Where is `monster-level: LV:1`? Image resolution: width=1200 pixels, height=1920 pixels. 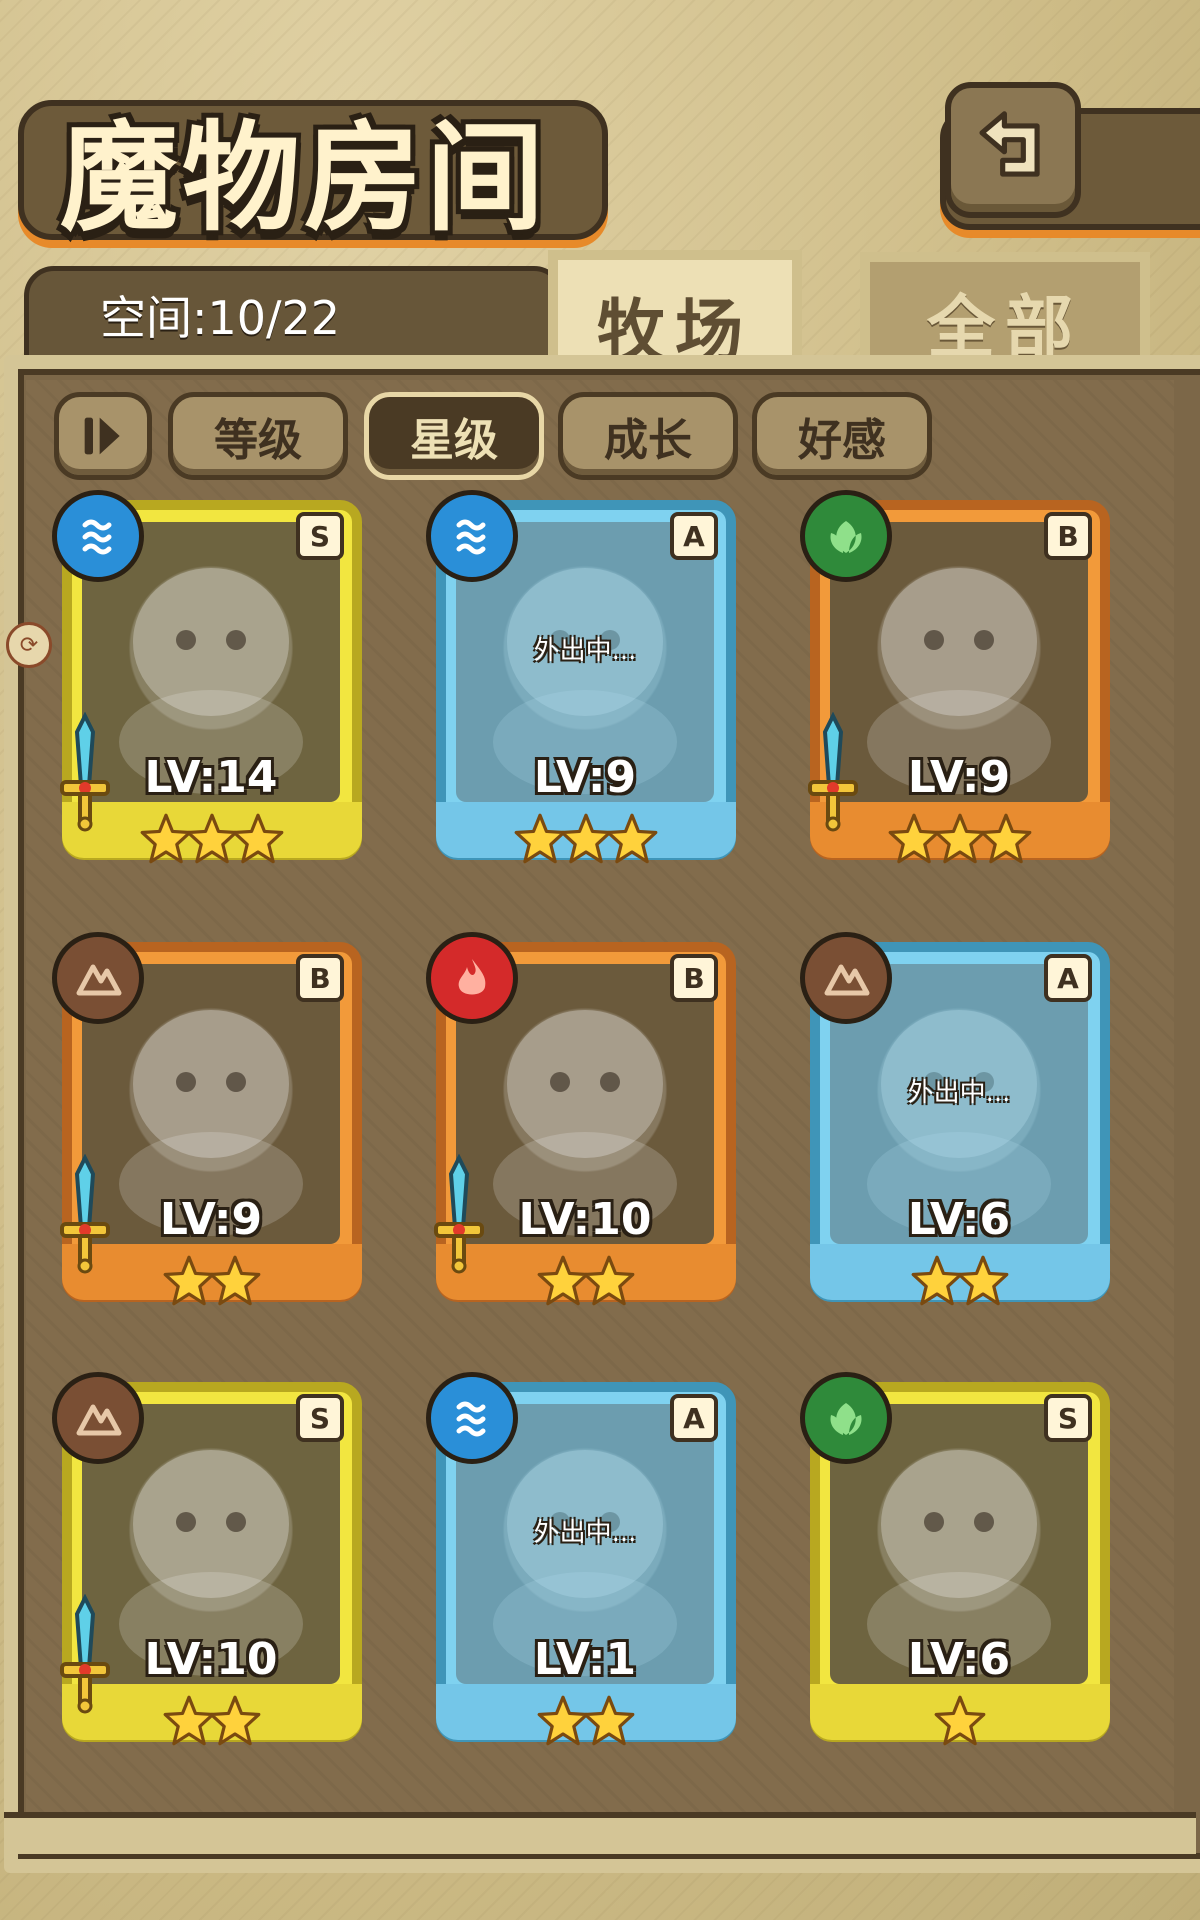 monster-level: LV:1 is located at coordinates (585, 1659).